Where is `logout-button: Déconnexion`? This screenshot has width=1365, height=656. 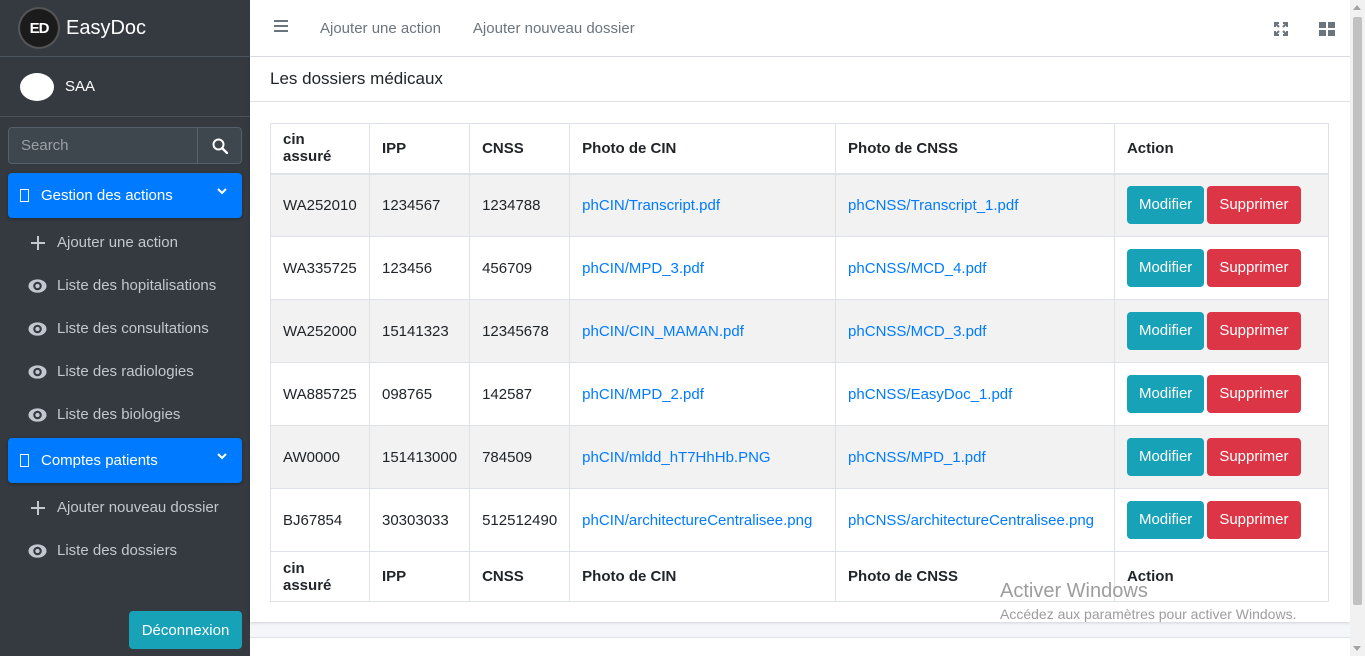
logout-button: Déconnexion is located at coordinates (185, 630).